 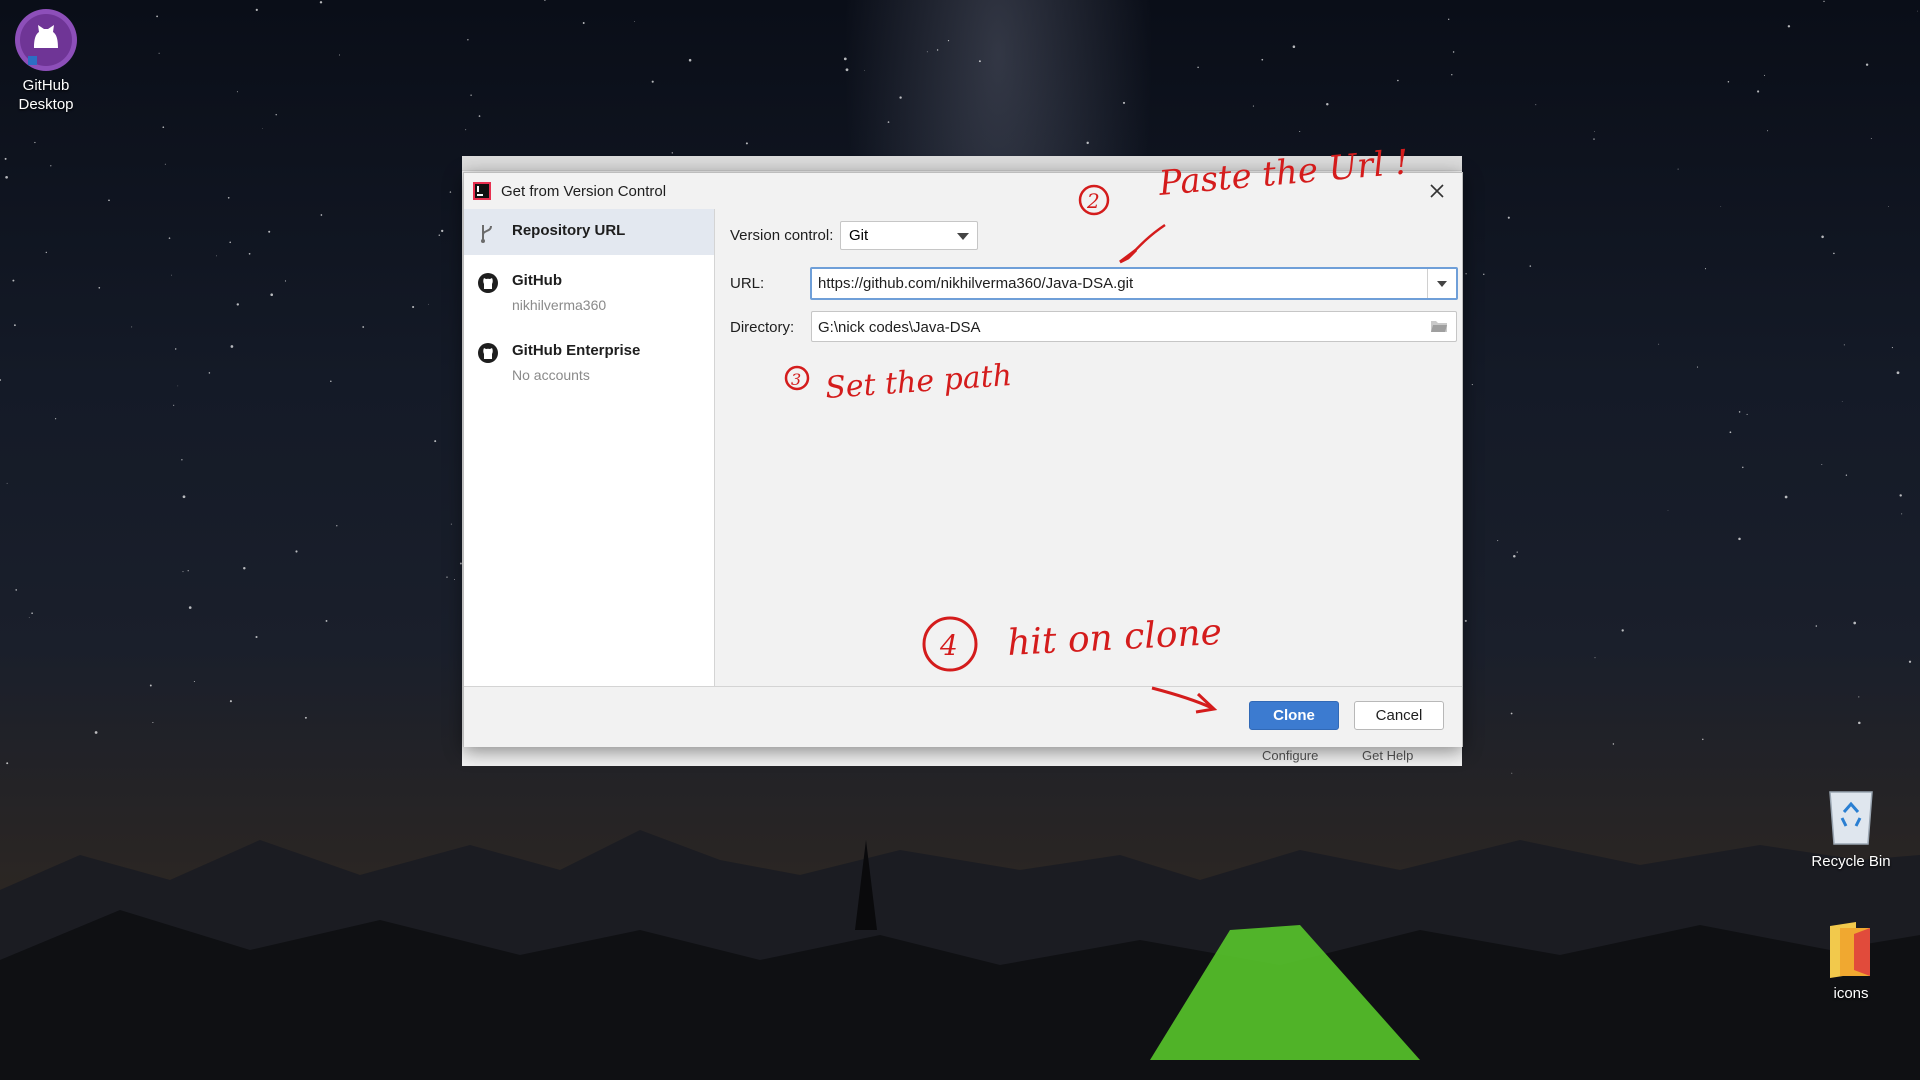 What do you see at coordinates (1294, 715) in the screenshot?
I see `clone-button: Clone` at bounding box center [1294, 715].